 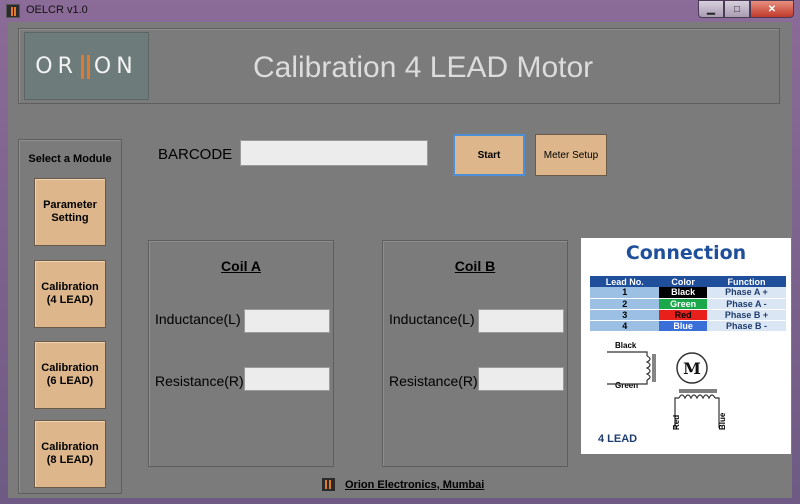 I want to click on connection-row: 3 Red Phase B +, so click(x=688, y=315).